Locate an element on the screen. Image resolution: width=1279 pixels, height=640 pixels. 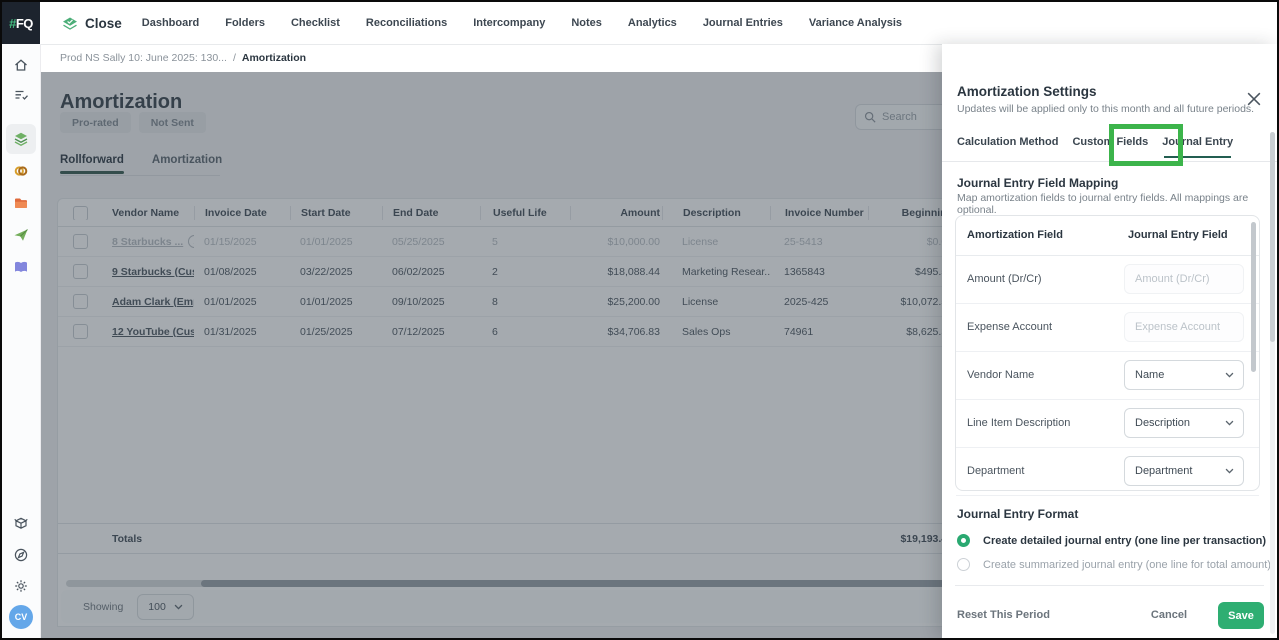
select-value: Department is located at coordinates (1164, 471).